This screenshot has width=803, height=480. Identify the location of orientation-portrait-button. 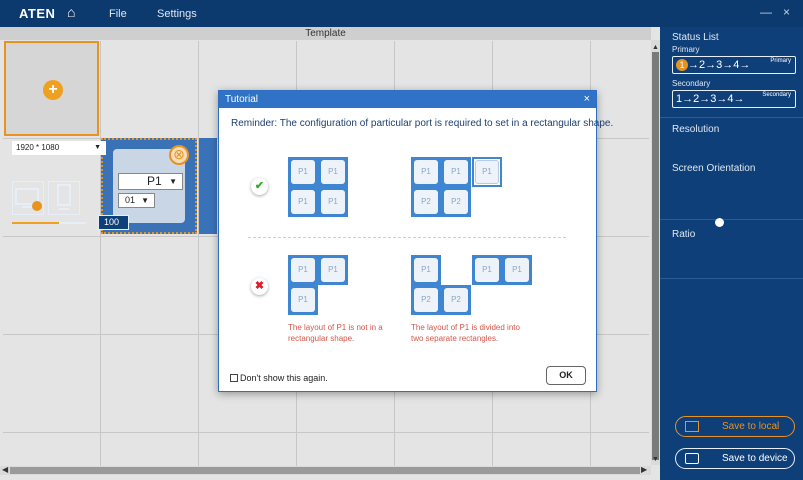
(64, 198).